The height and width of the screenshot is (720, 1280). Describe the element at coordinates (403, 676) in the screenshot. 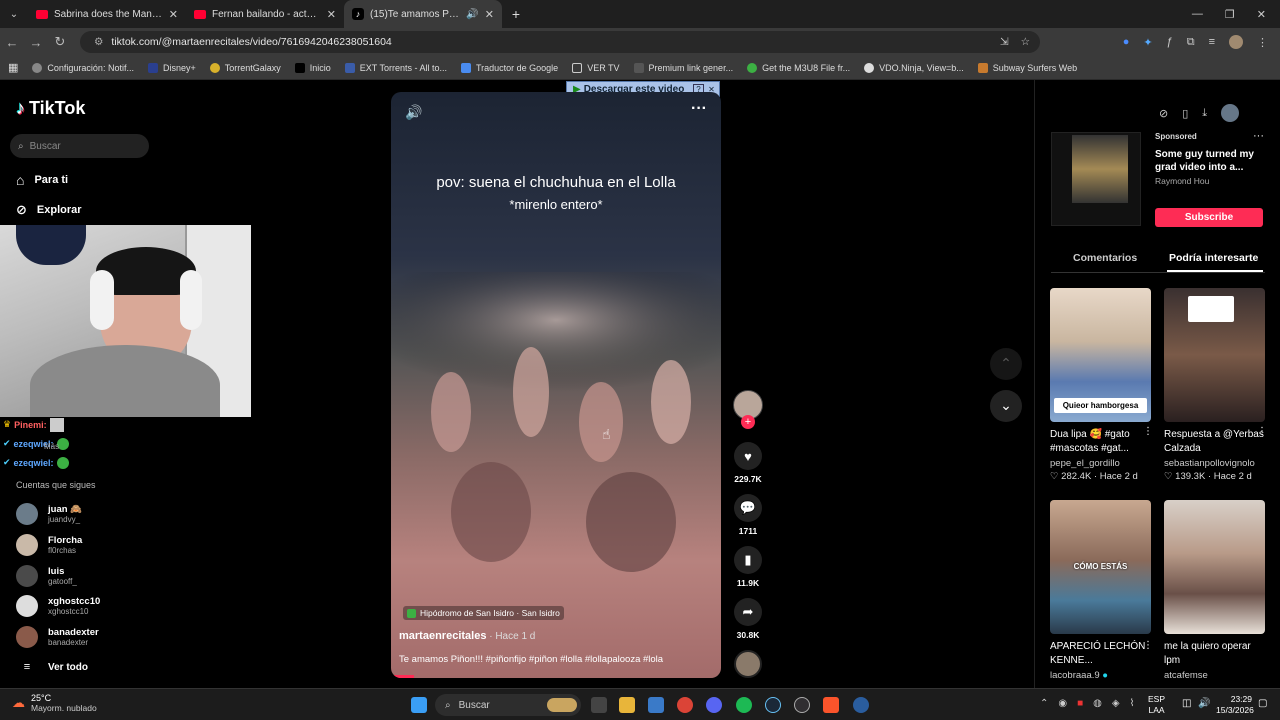

I see `video-progress-bar` at that location.